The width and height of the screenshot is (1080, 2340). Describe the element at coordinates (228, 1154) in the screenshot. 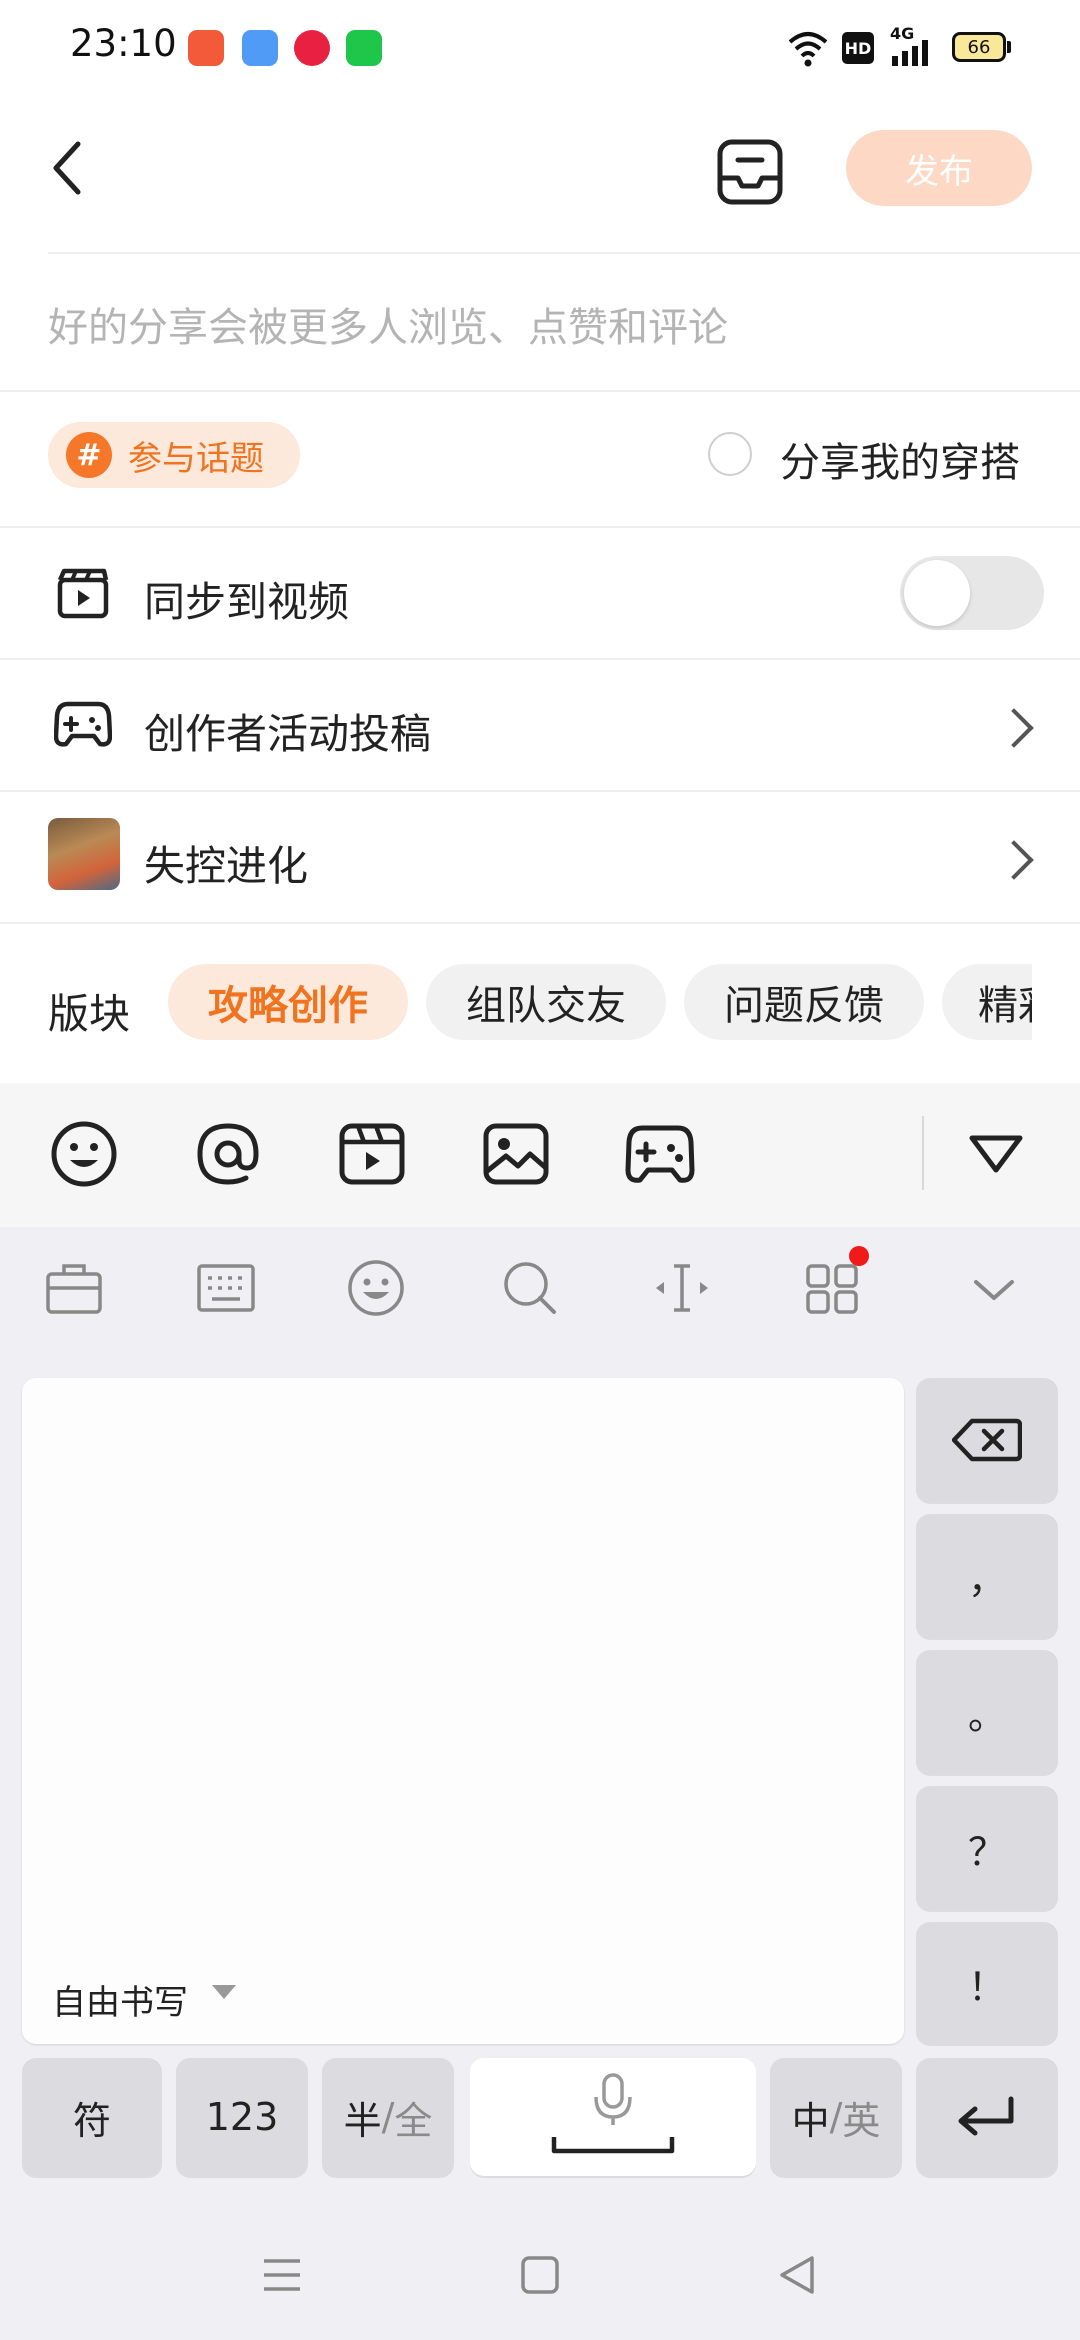

I see `mention-icon` at that location.